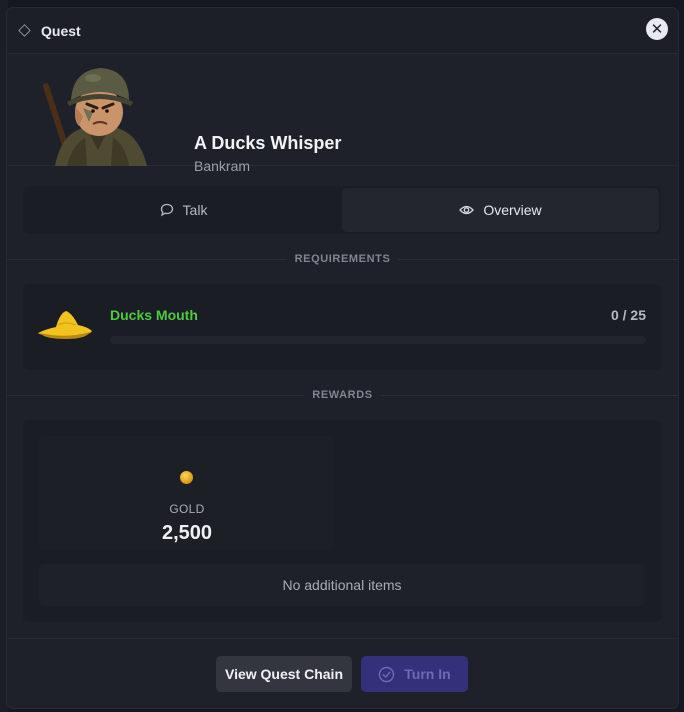 This screenshot has width=684, height=712. What do you see at coordinates (378, 340) in the screenshot?
I see `requirement-progress-bar` at bounding box center [378, 340].